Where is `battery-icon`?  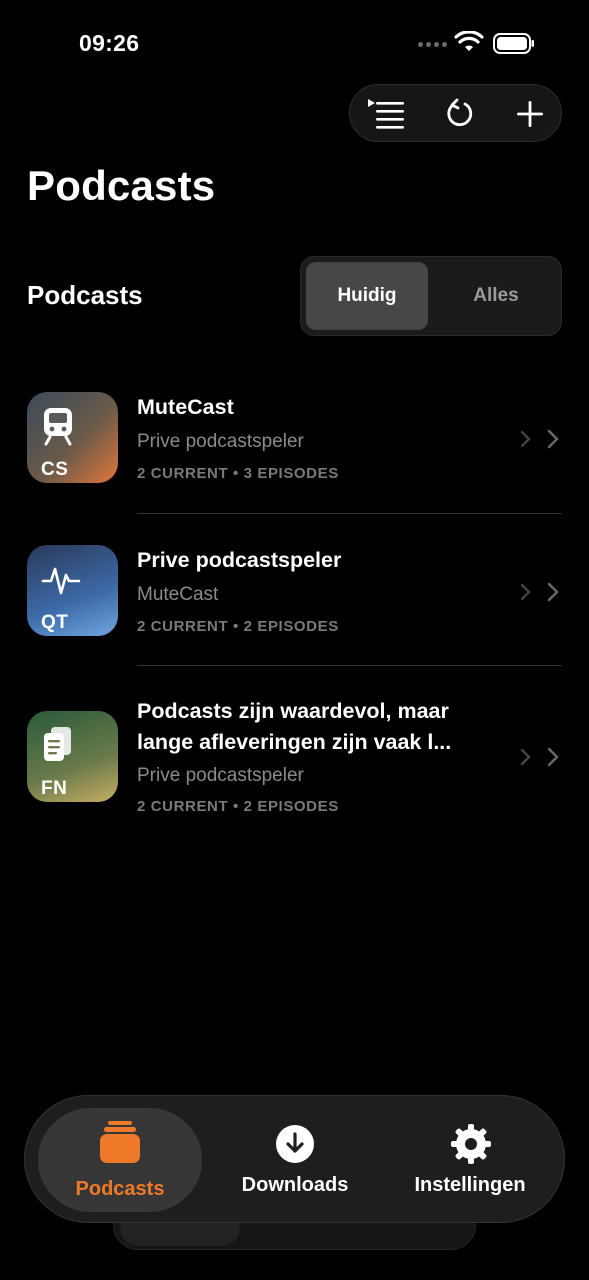 battery-icon is located at coordinates (513, 43).